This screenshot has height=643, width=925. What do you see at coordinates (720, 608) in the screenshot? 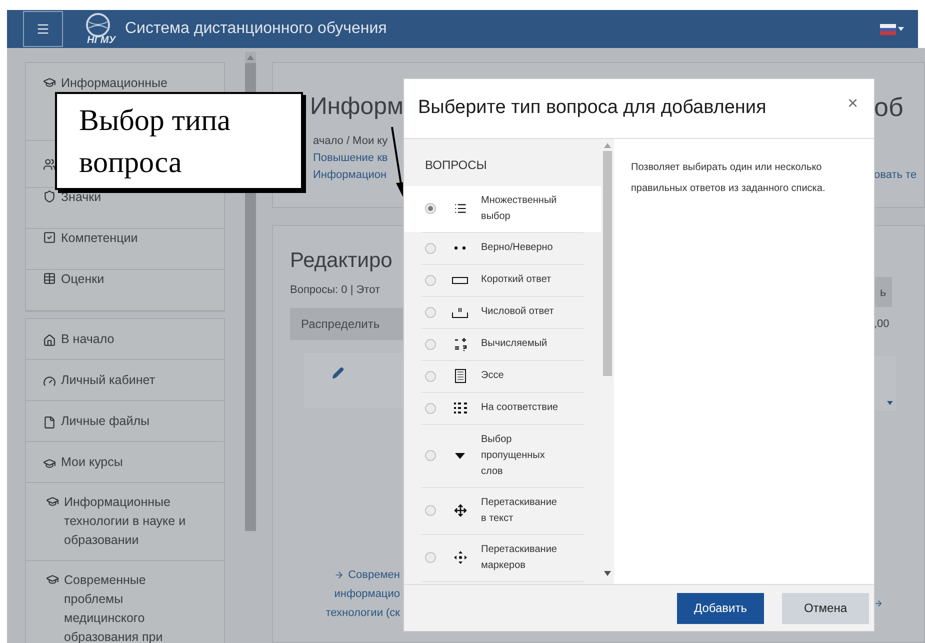
I see `add-button: Добавить` at bounding box center [720, 608].